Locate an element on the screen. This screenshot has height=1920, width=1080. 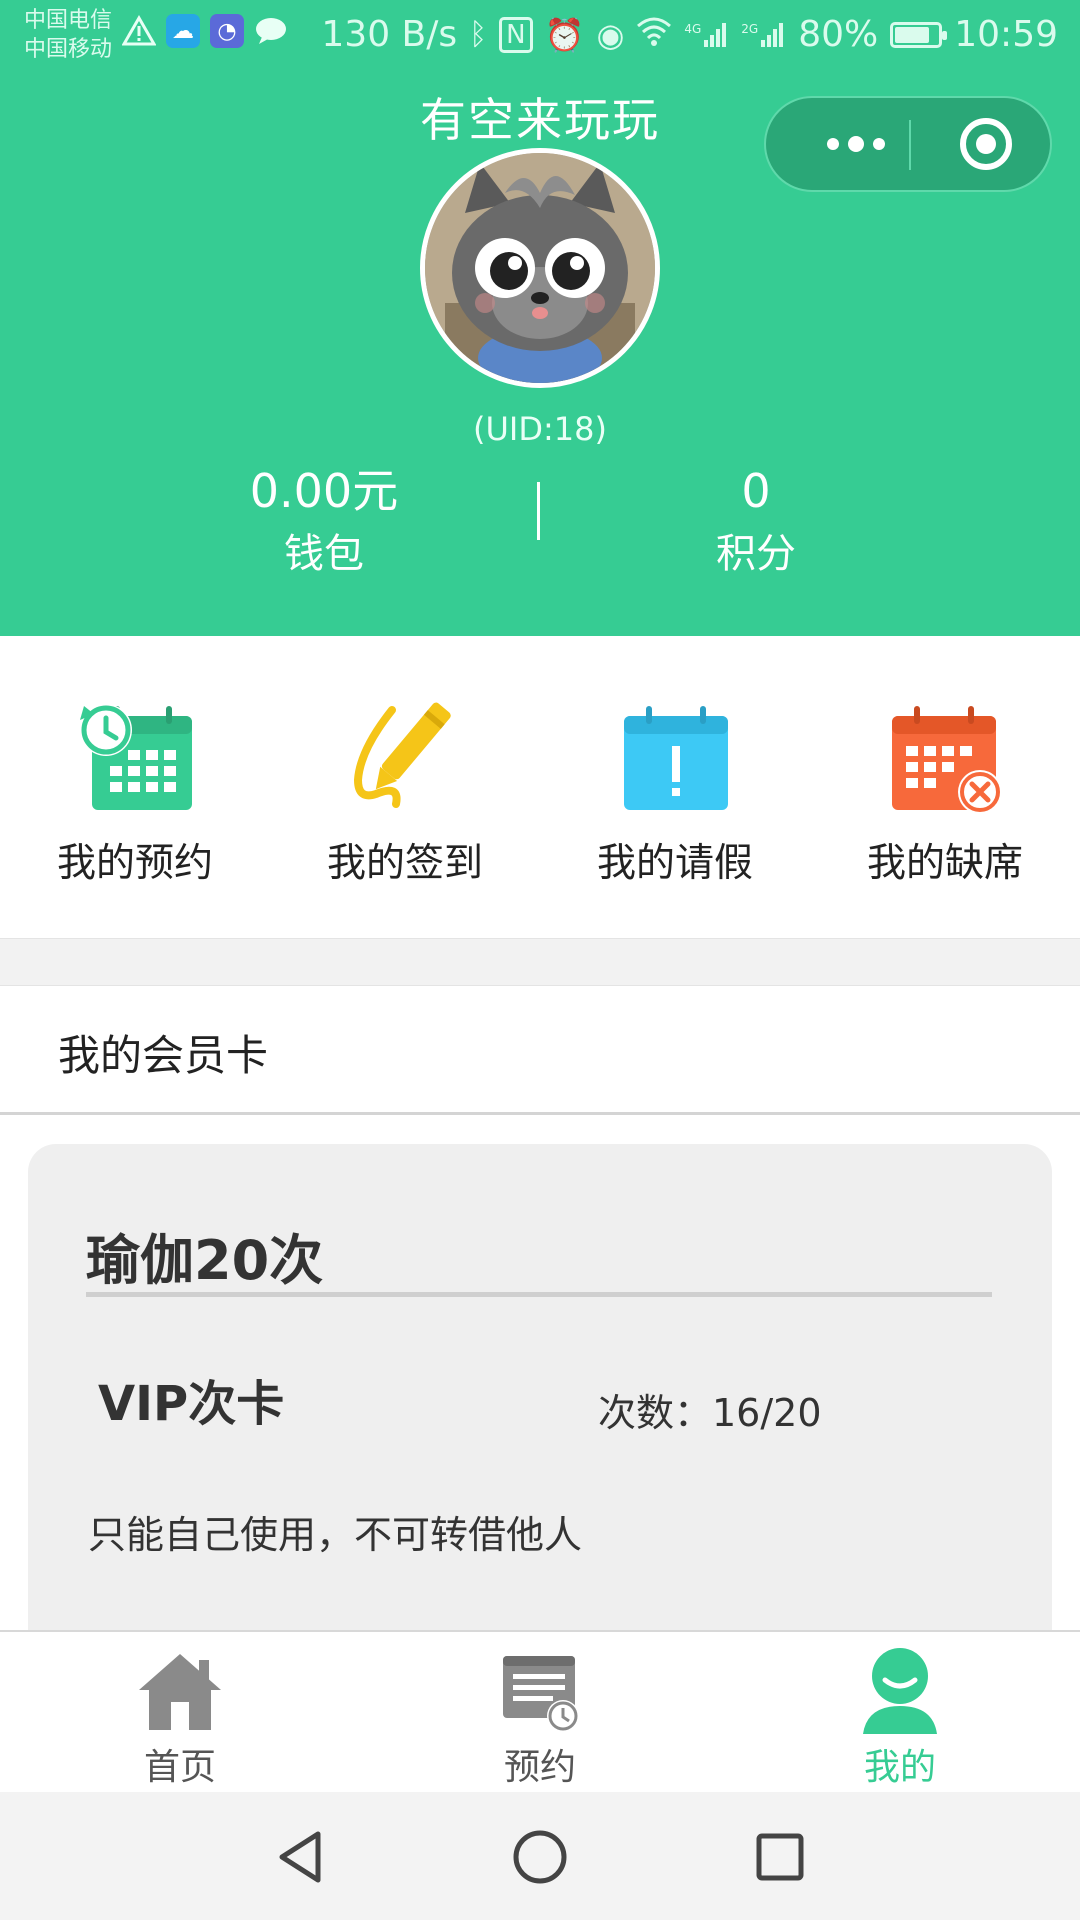
tab-label: 预约 is located at coordinates (539, 1767).